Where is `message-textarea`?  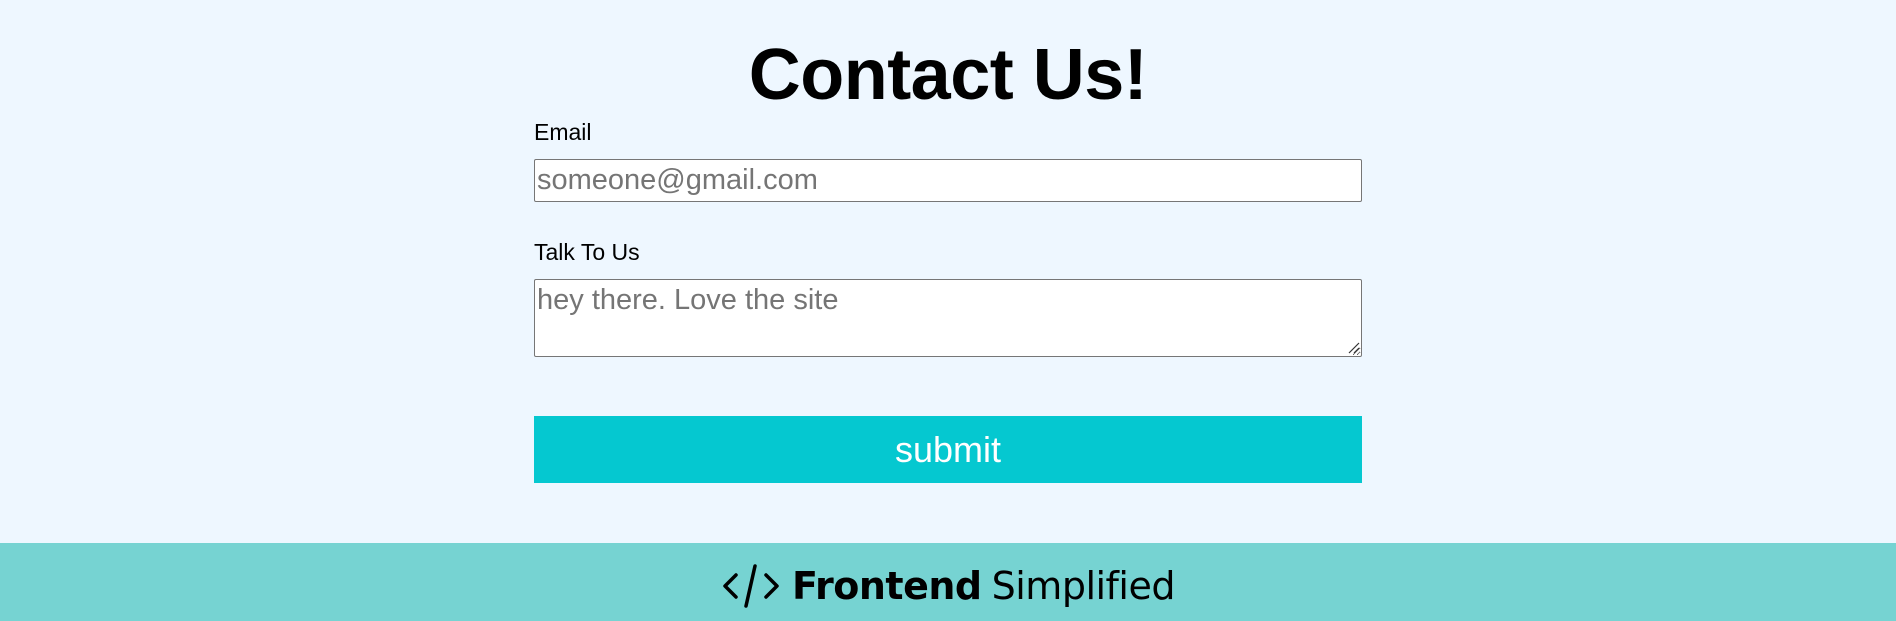 message-textarea is located at coordinates (948, 318).